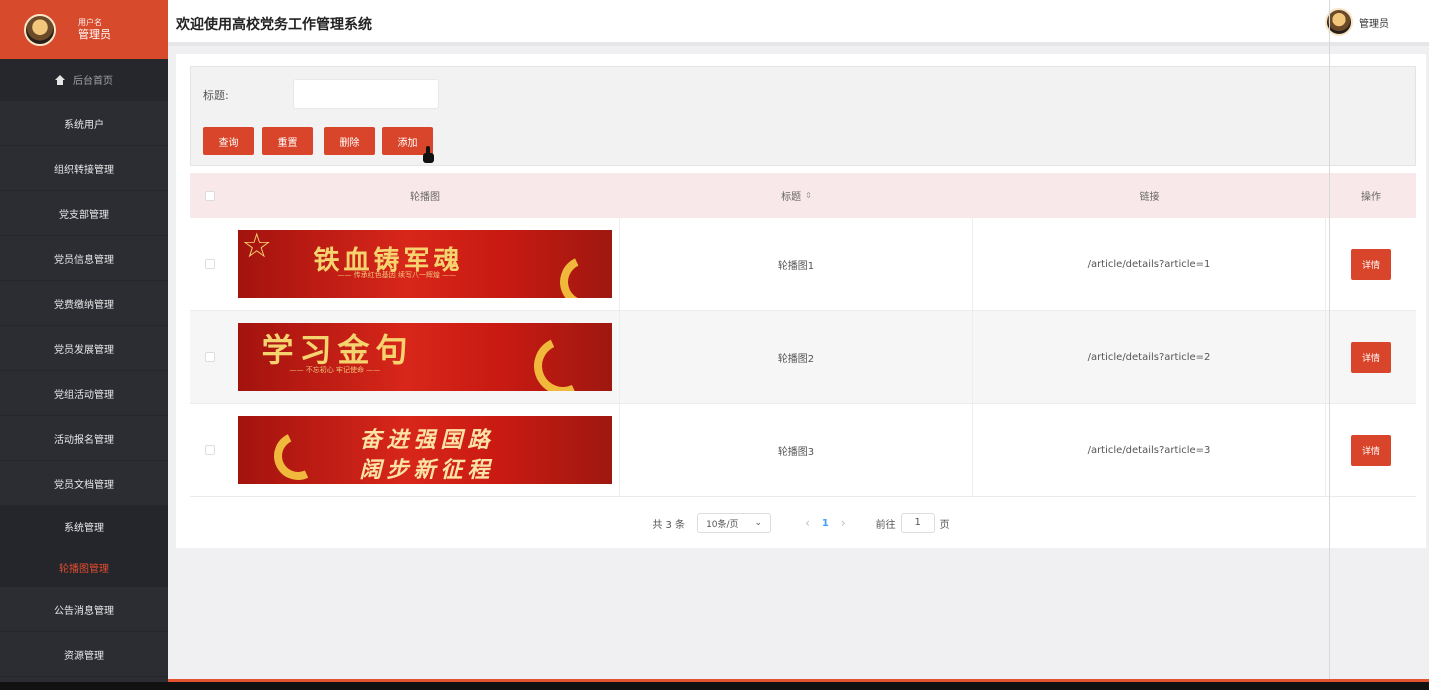 This screenshot has width=1429, height=690. Describe the element at coordinates (256, 248) in the screenshot. I see `star-icon: ☆` at that location.